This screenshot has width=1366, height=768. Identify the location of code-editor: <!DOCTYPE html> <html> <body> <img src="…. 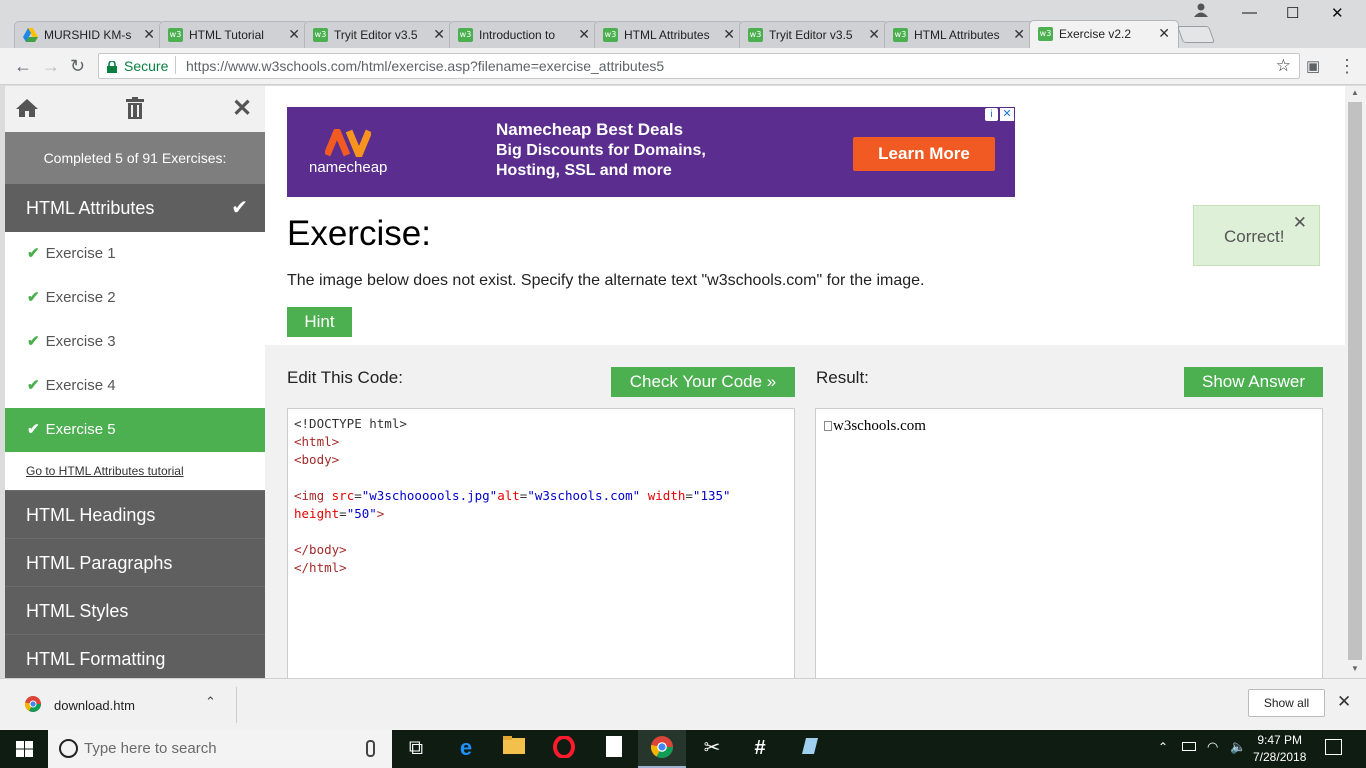
(541, 543).